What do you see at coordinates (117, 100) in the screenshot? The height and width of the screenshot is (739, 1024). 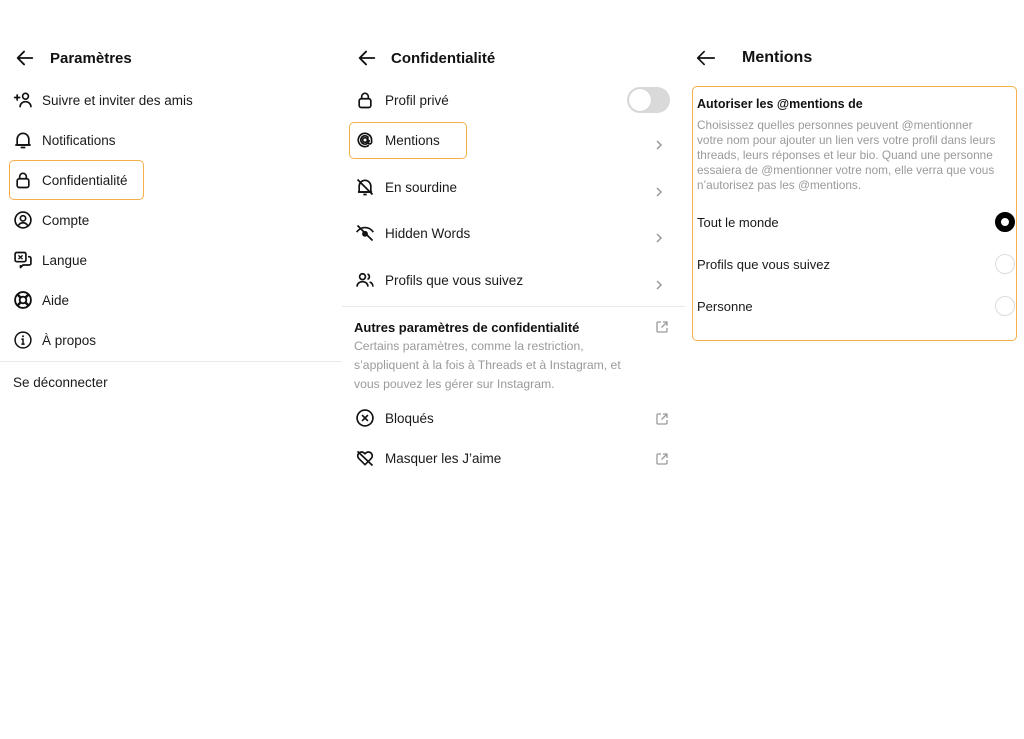 I see `item-label: Suivre et inviter des amis` at bounding box center [117, 100].